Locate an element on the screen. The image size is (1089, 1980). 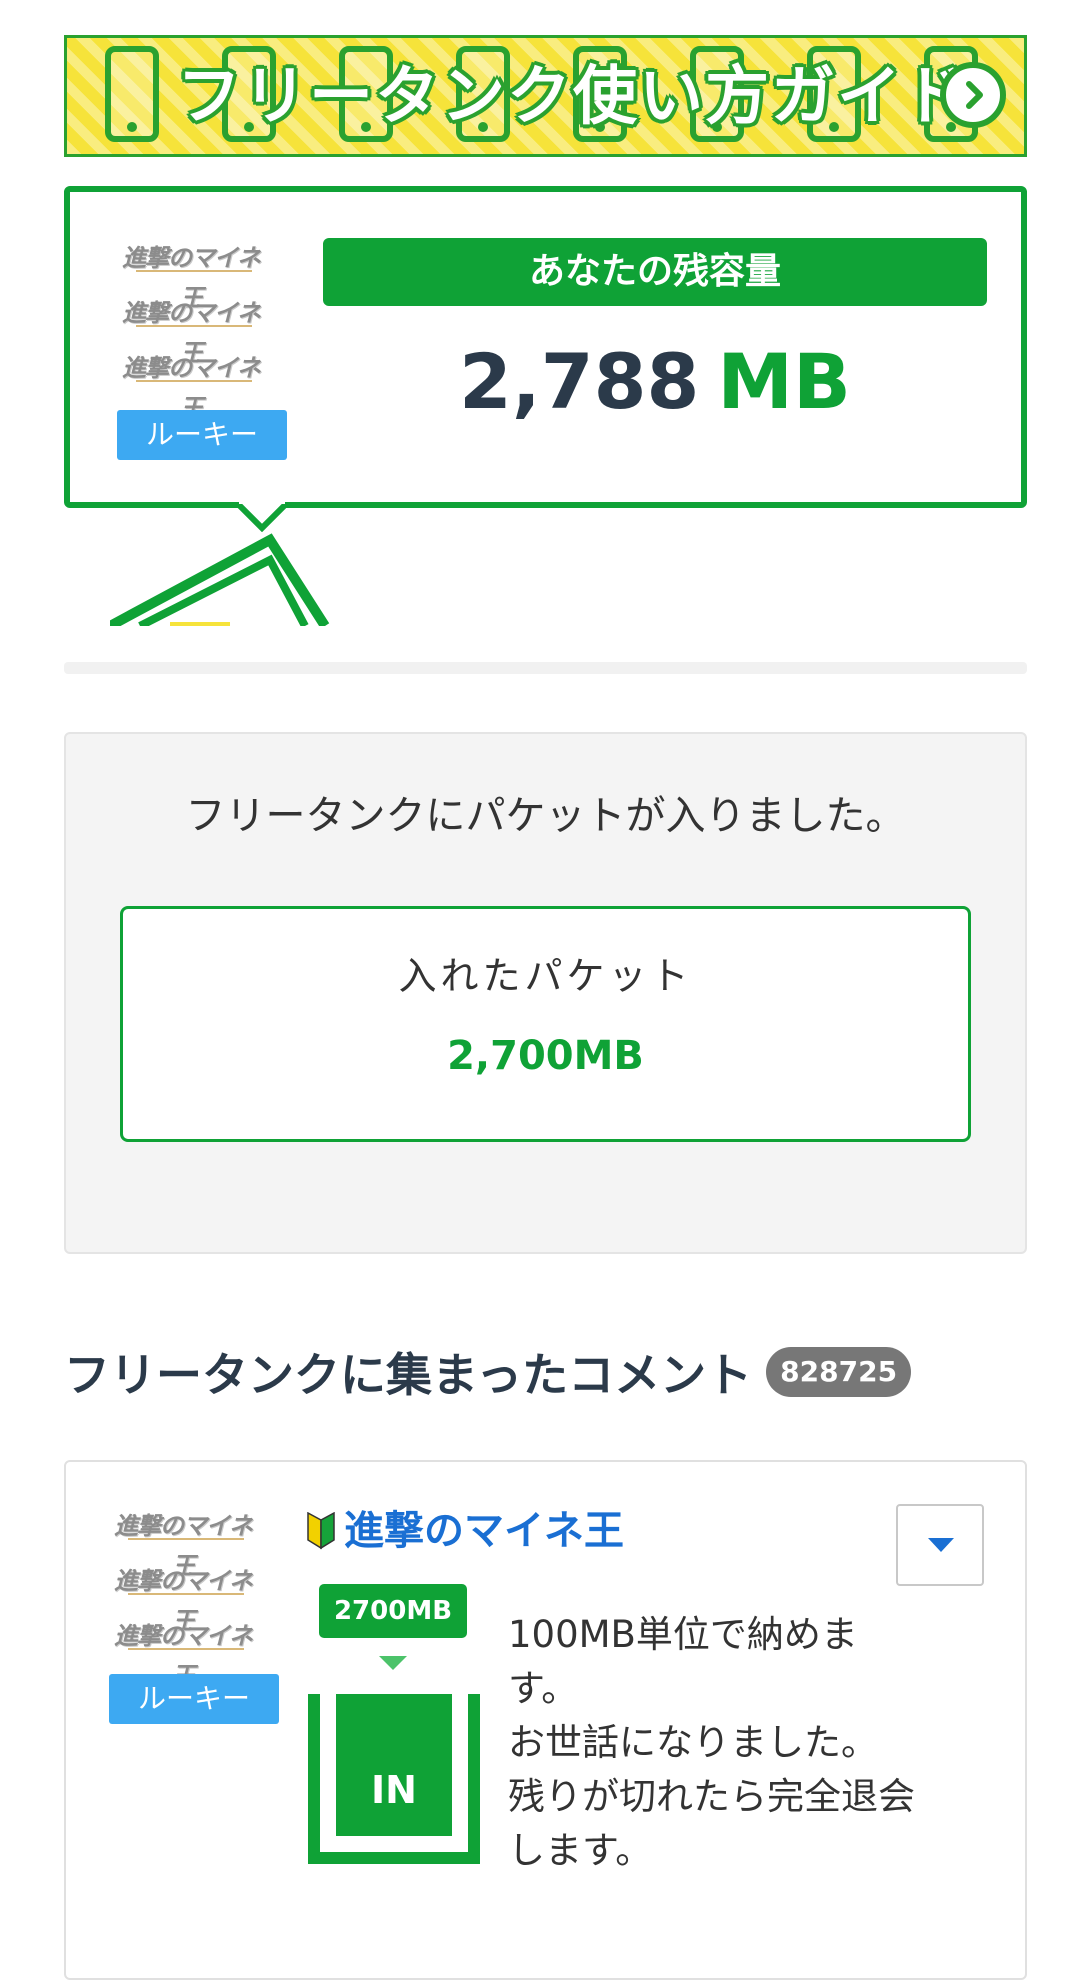
user-avatar: 進撃のマイネ王 進撃のマイネ王 進撃のマイネ王 is located at coordinates (191, 330).